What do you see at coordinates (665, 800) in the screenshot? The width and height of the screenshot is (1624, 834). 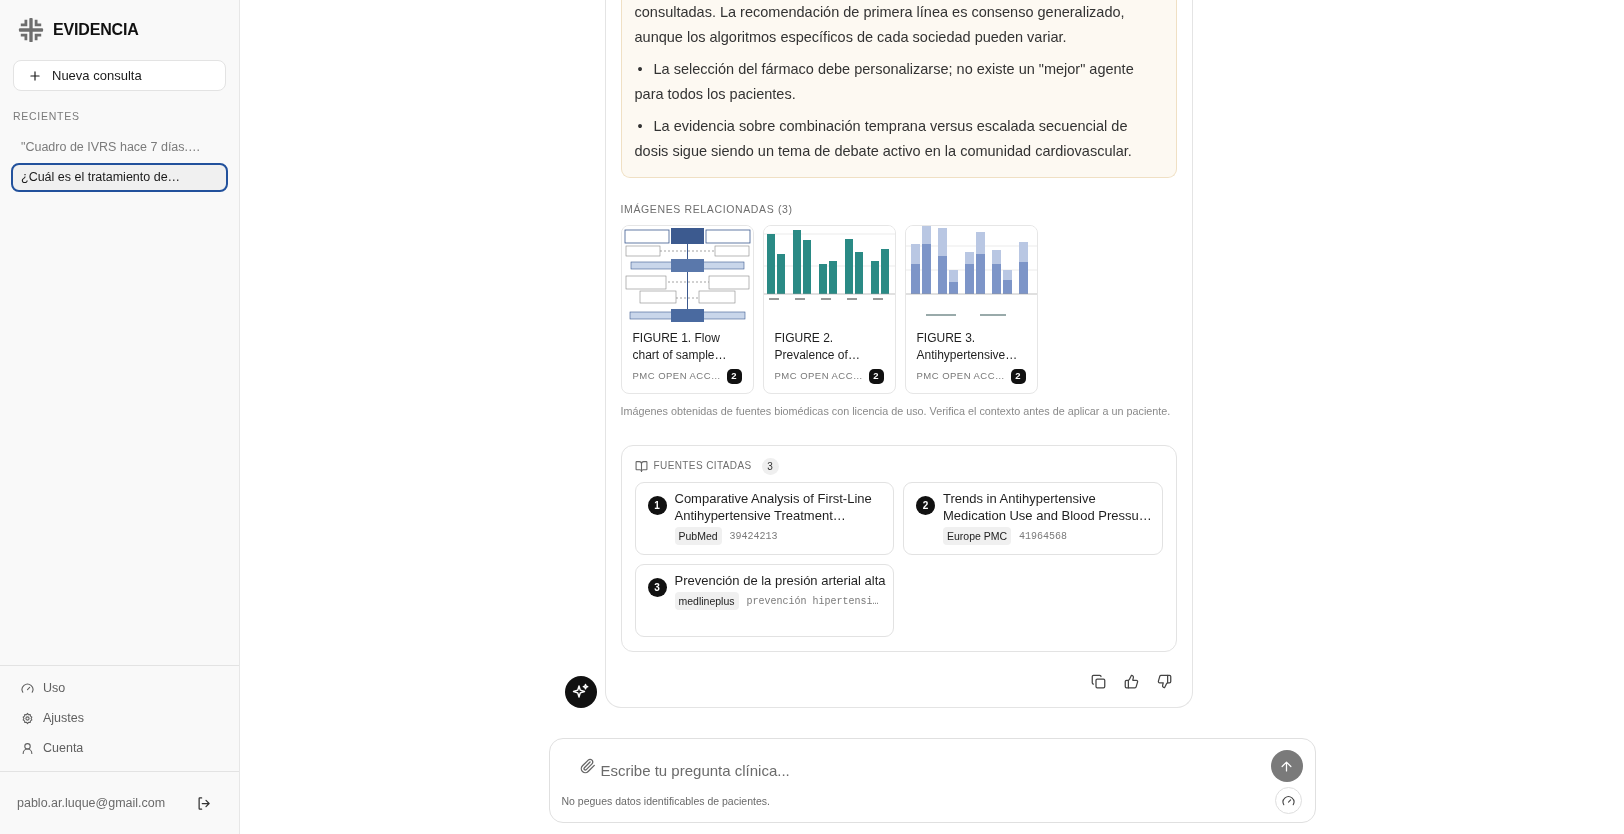 I see `privacy-note: No pegues datos identificables de pacientes.` at bounding box center [665, 800].